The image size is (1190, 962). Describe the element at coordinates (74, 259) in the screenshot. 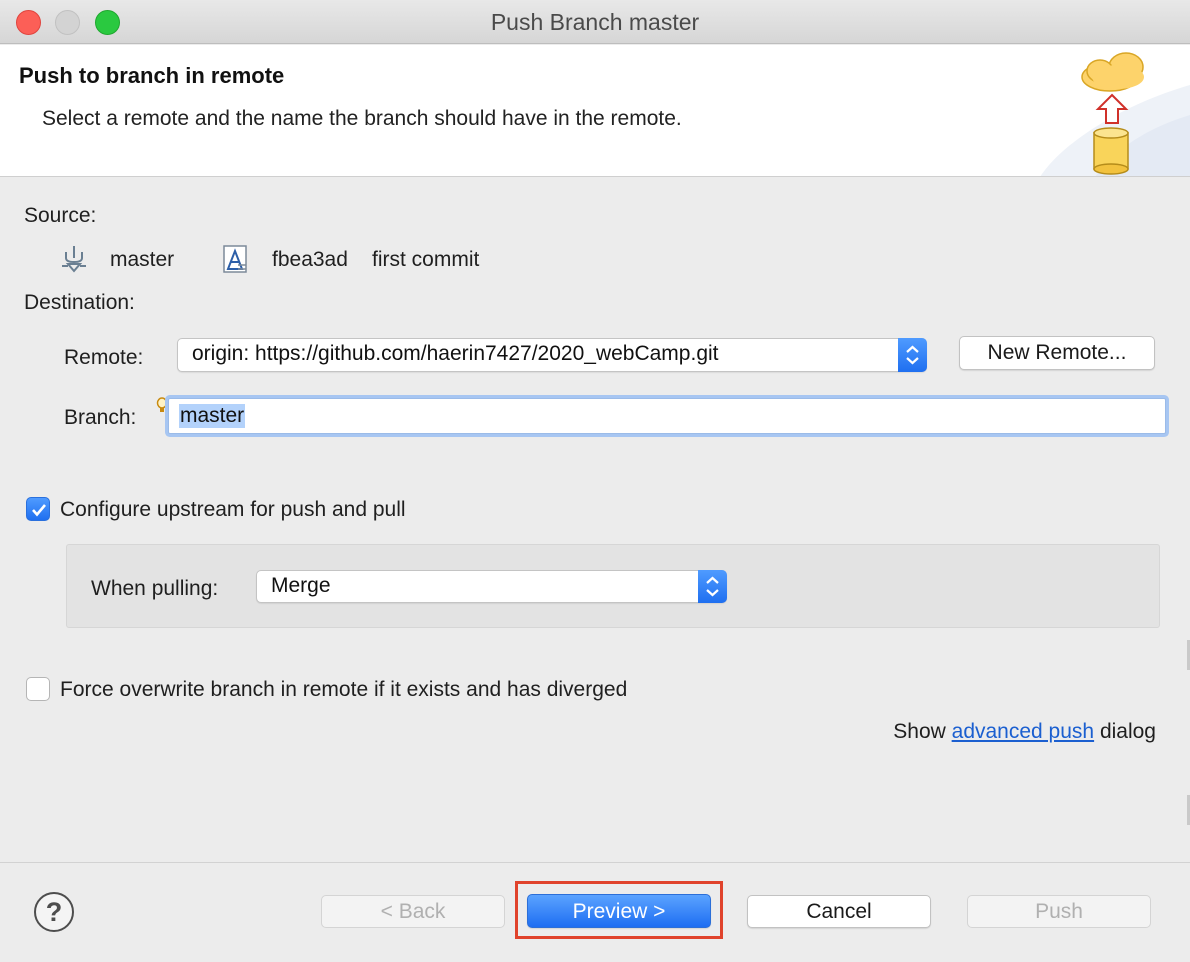

I see `branch-icon` at that location.